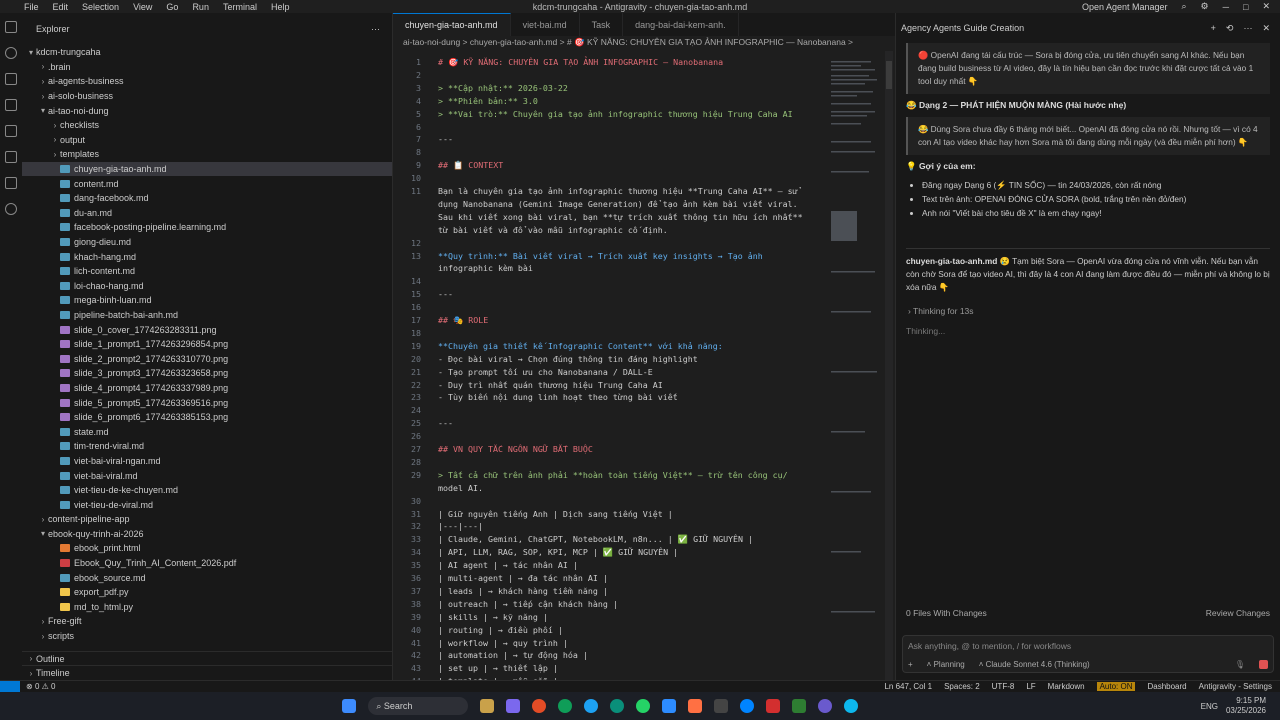  What do you see at coordinates (1030, 686) in the screenshot?
I see `line-ending: LF` at bounding box center [1030, 686].